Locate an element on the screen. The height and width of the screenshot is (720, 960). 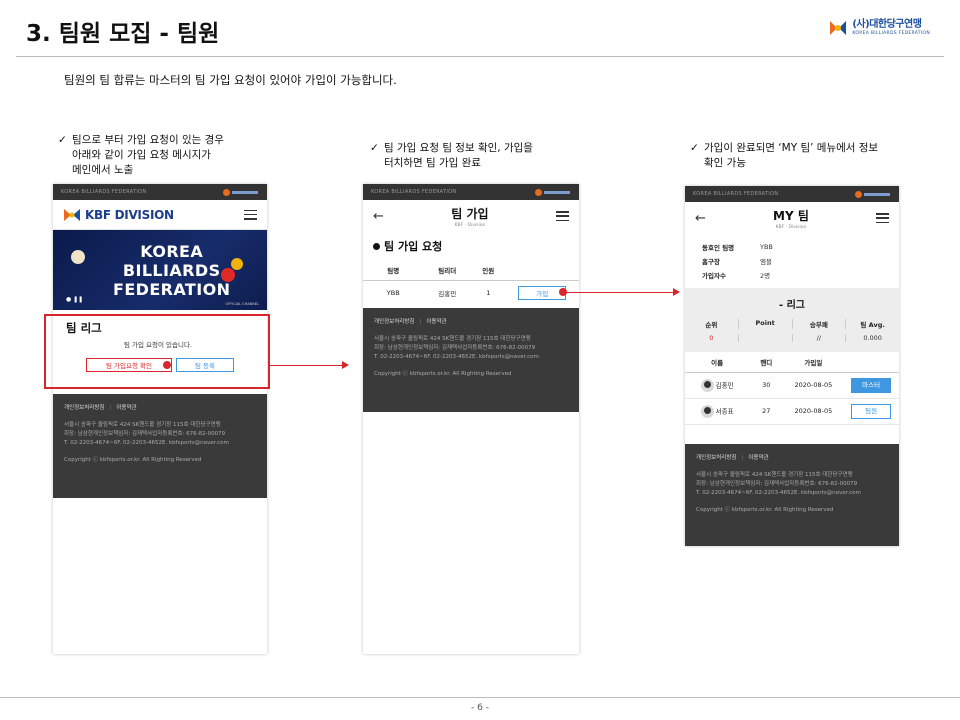
col-rank: 순위 is located at coordinates (712, 324).